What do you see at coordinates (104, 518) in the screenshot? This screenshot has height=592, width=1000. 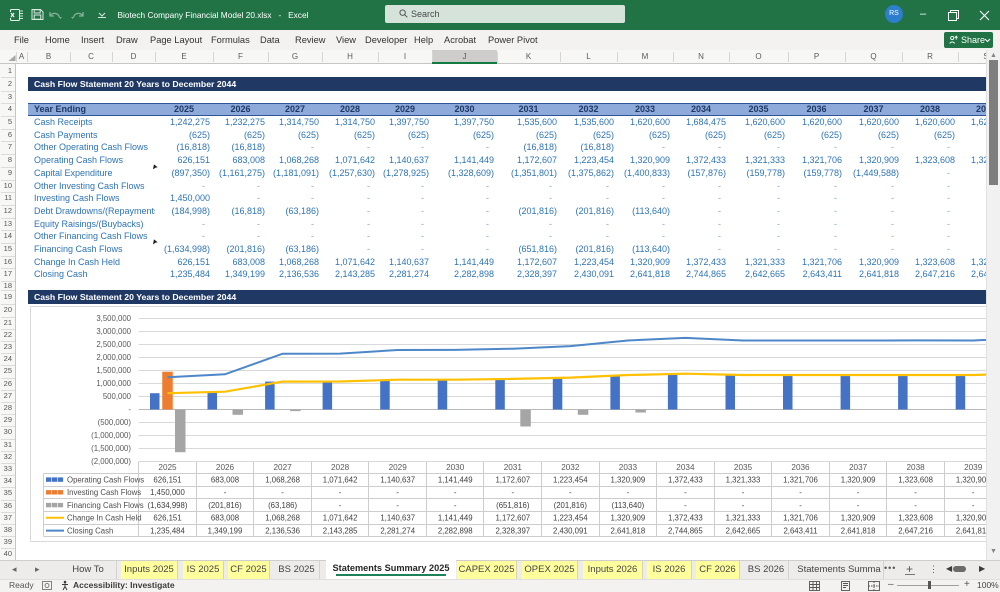 I see `svg-text: Change In Cash Held` at bounding box center [104, 518].